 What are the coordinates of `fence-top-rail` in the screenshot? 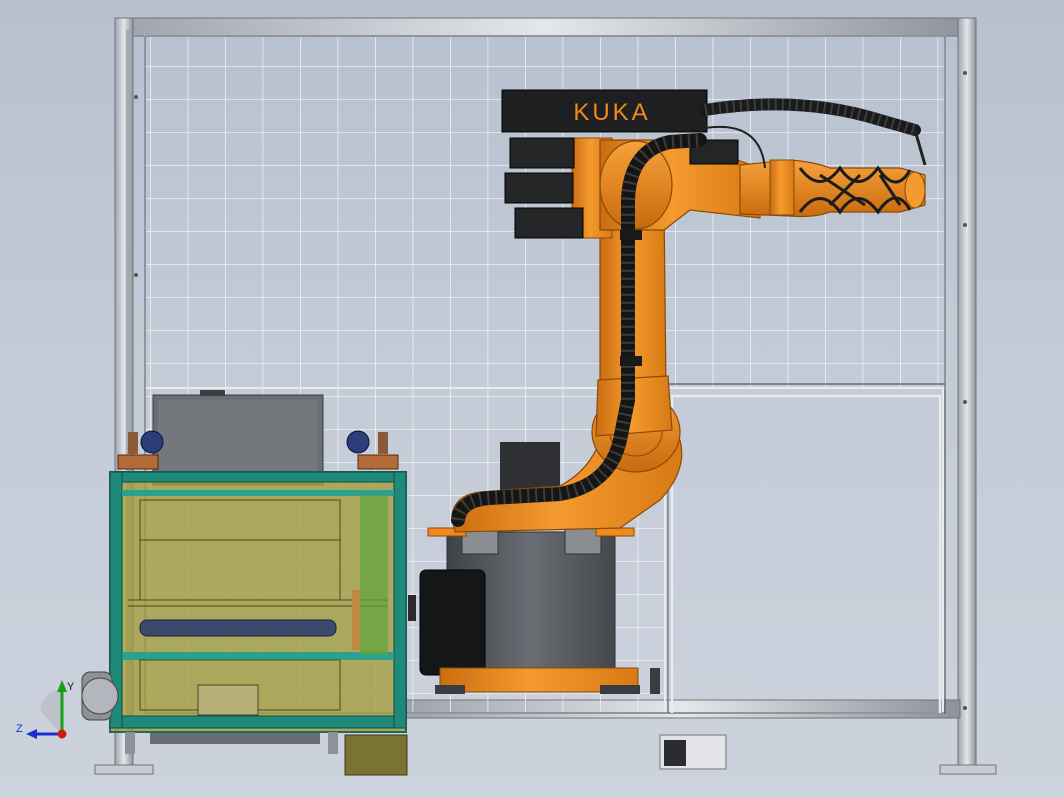 It's located at (545, 27).